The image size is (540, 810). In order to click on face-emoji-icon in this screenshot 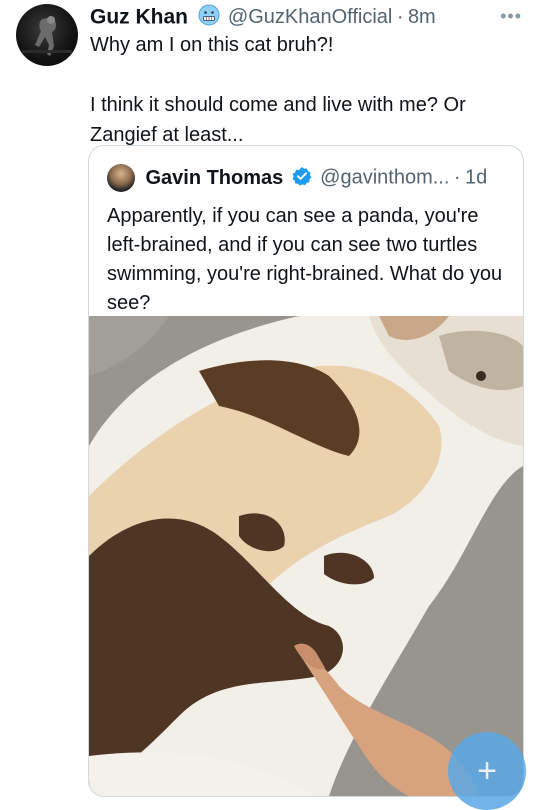, I will do `click(209, 17)`.